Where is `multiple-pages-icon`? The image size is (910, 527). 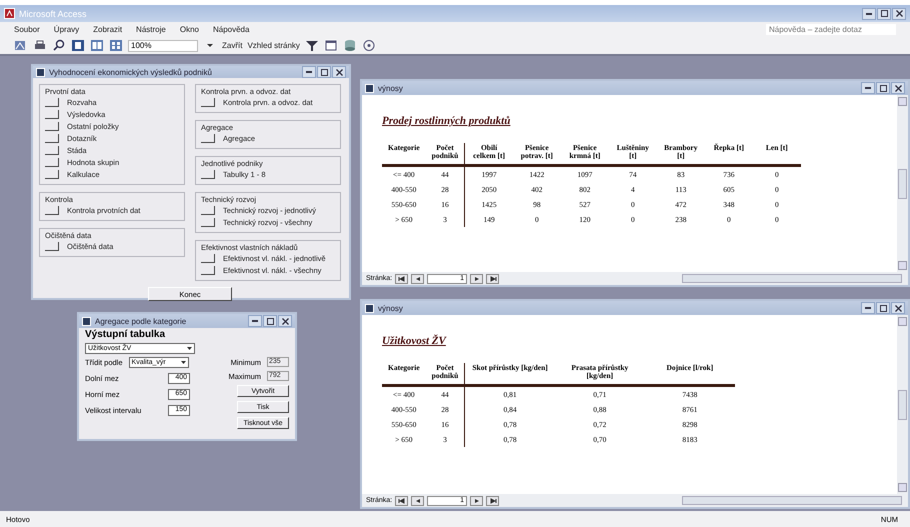 multiple-pages-icon is located at coordinates (116, 45).